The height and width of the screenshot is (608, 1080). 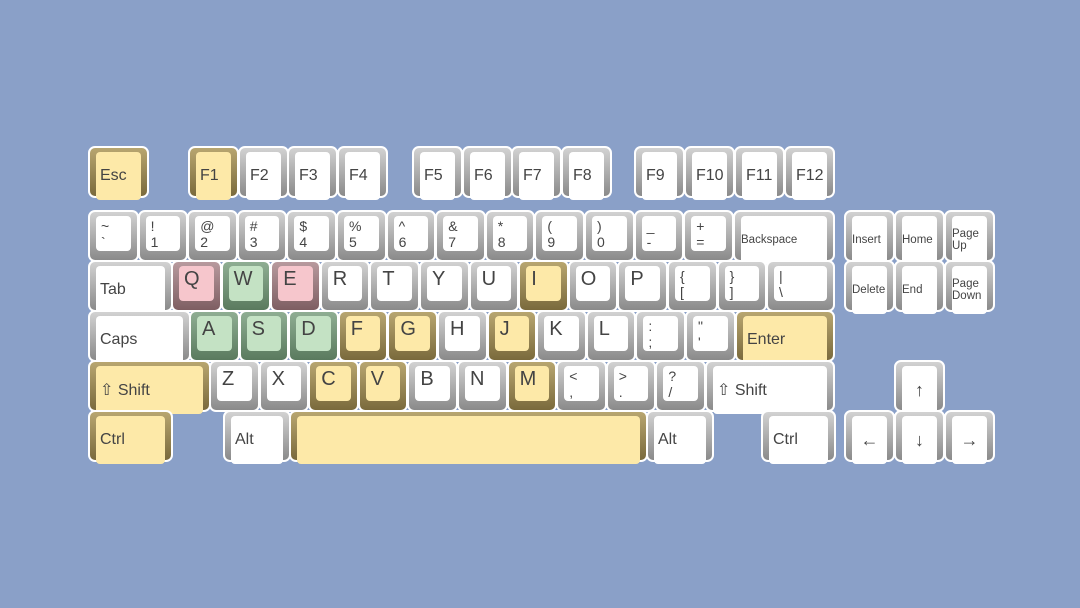 I want to click on key-q: Q, so click(x=196, y=286).